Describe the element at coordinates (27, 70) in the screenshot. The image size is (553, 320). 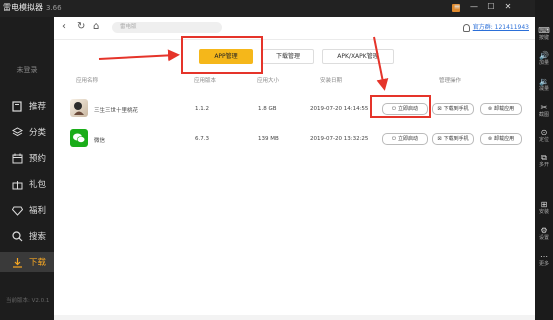
I see `login-status: 未登录` at that location.